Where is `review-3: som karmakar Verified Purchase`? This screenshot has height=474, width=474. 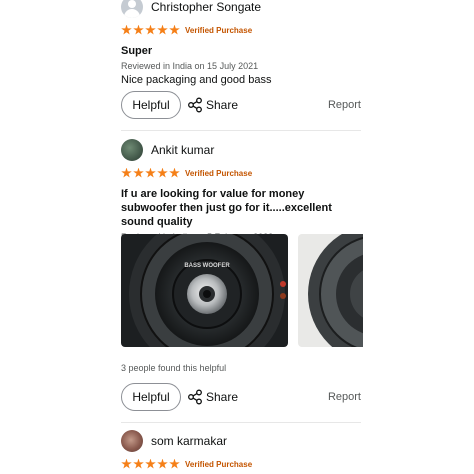
review-3: som karmakar Verified Purchase is located at coordinates (241, 450).